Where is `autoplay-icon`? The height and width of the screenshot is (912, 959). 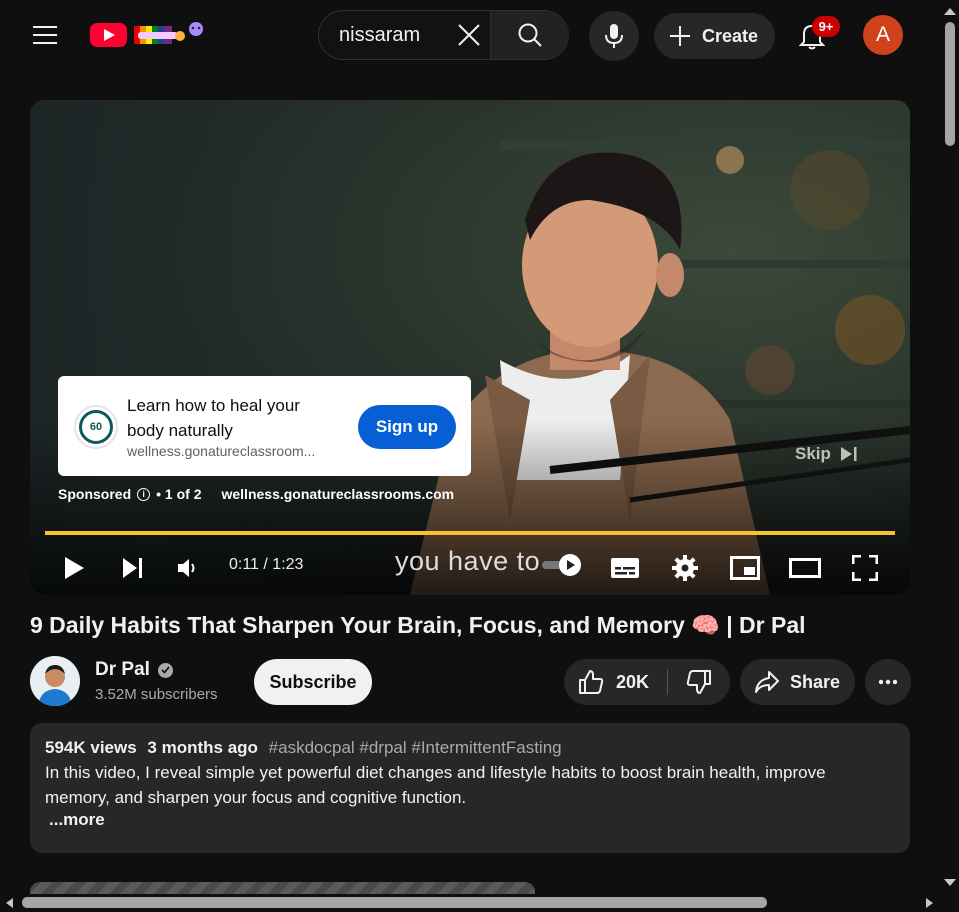 autoplay-icon is located at coordinates (561, 565).